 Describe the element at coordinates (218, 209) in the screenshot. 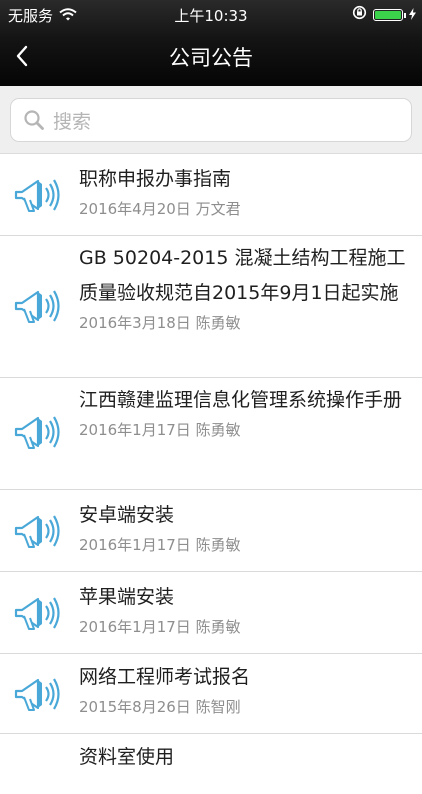

I see `notice-author: 万文君` at that location.